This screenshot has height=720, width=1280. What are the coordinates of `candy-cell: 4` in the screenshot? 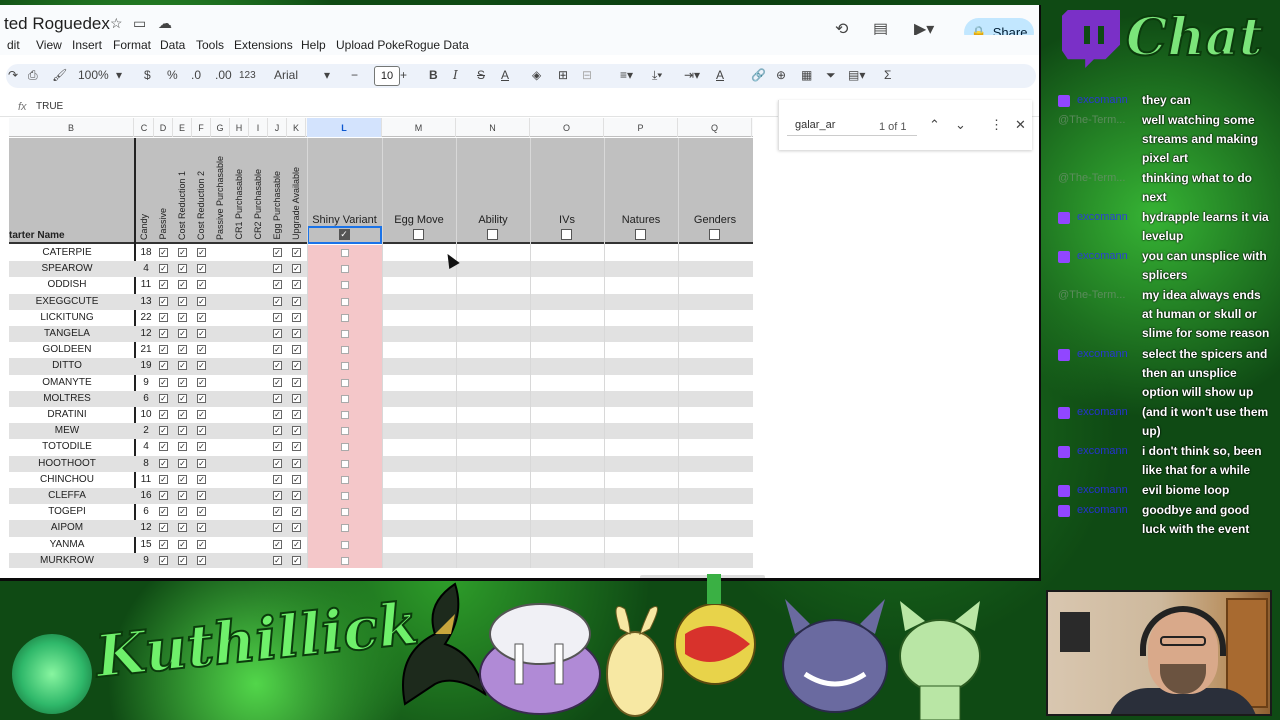 It's located at (146, 446).